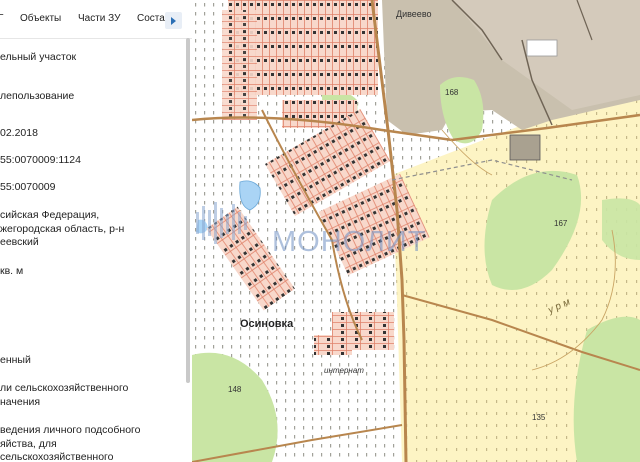 The image size is (640, 462). What do you see at coordinates (64, 395) in the screenshot?
I see `land-category-value: ли сельскохозяйственного начения` at bounding box center [64, 395].